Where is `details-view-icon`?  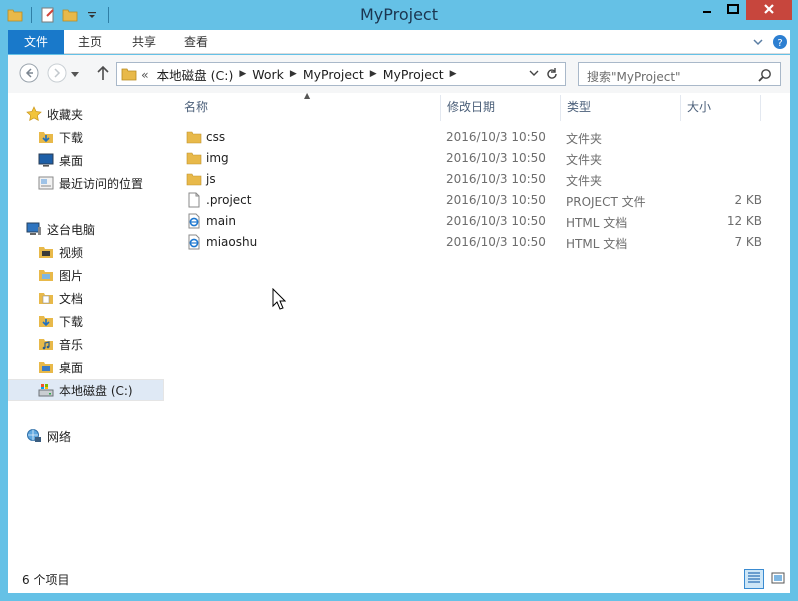
details-view-icon is located at coordinates (754, 579).